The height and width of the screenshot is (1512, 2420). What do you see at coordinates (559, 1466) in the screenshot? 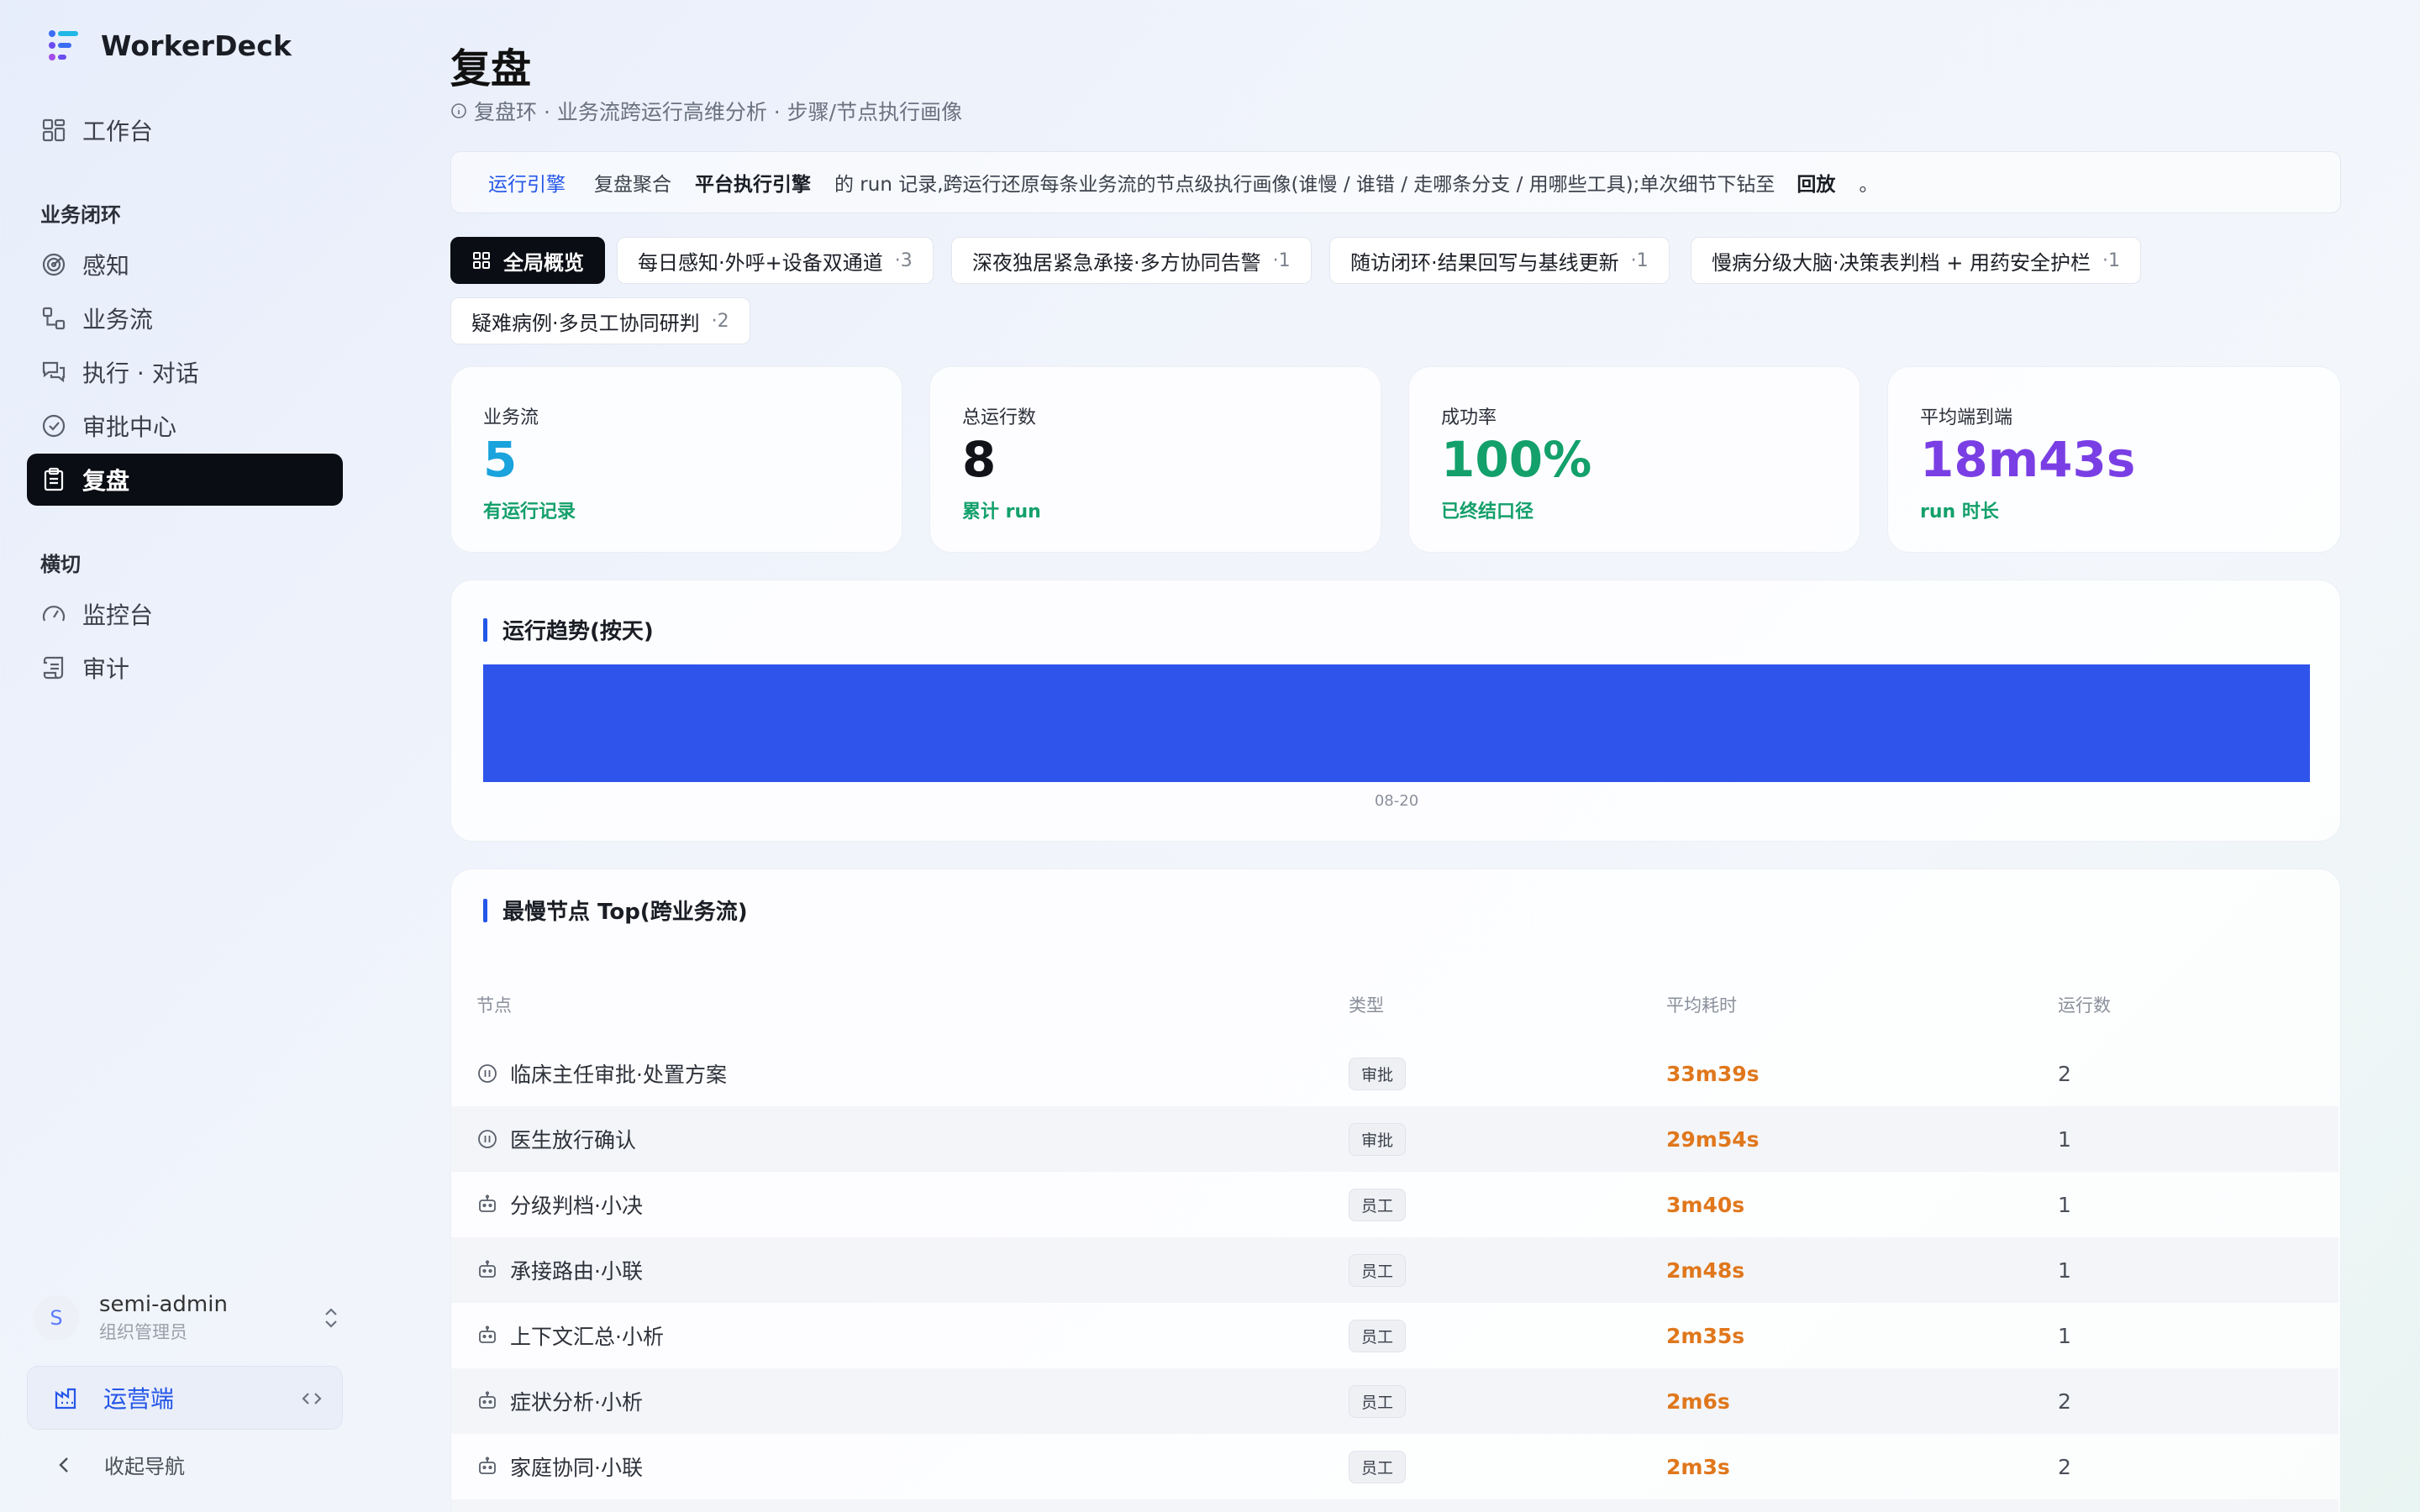
I see `node-name-cell: 家庭协同·小联` at bounding box center [559, 1466].